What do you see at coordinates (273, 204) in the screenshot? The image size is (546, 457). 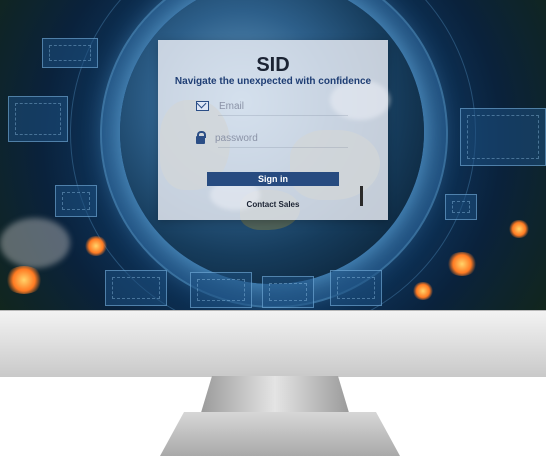 I see `contact-sales-link: Contact Sales` at bounding box center [273, 204].